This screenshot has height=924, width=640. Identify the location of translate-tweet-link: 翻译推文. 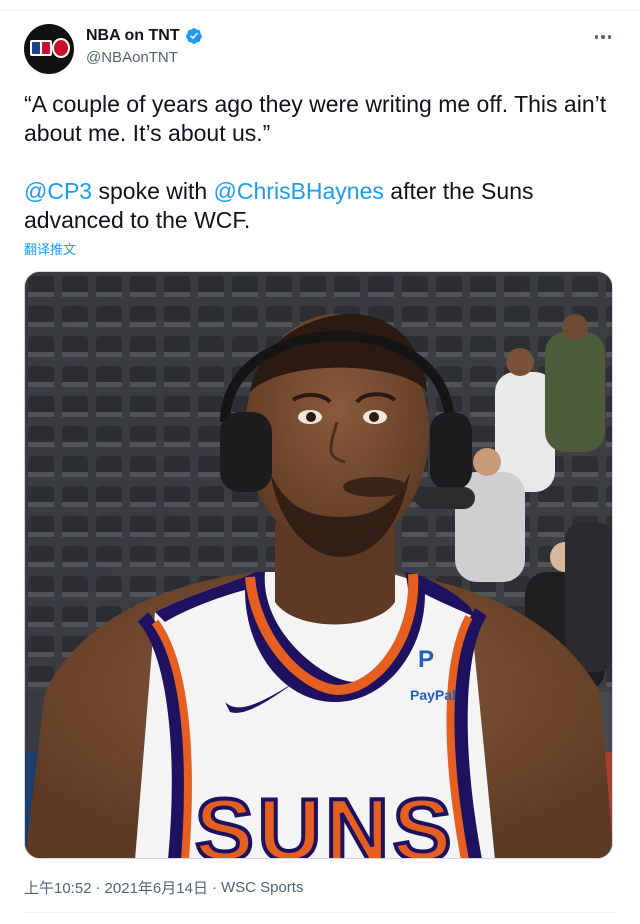
(50, 248).